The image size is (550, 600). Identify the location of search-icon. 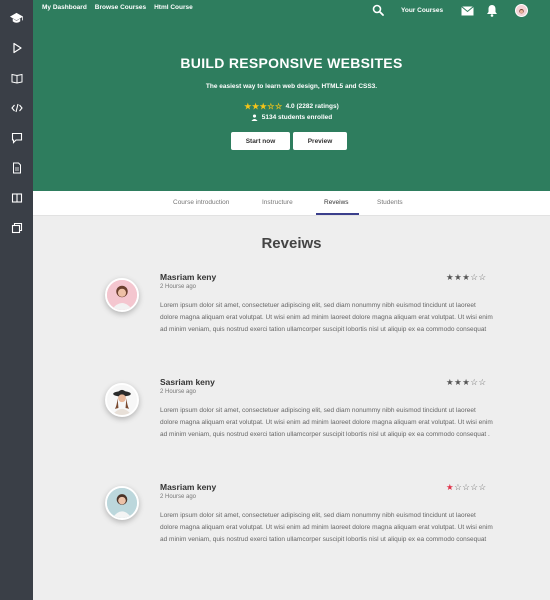
(378, 10).